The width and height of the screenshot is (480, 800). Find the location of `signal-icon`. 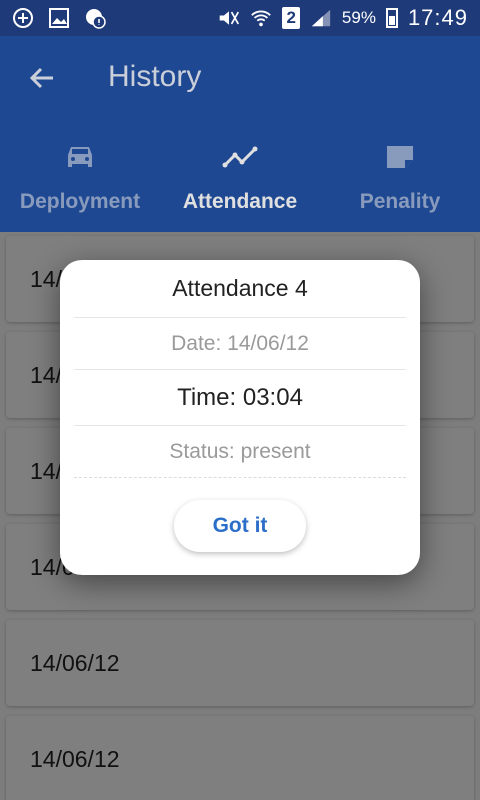

signal-icon is located at coordinates (321, 18).